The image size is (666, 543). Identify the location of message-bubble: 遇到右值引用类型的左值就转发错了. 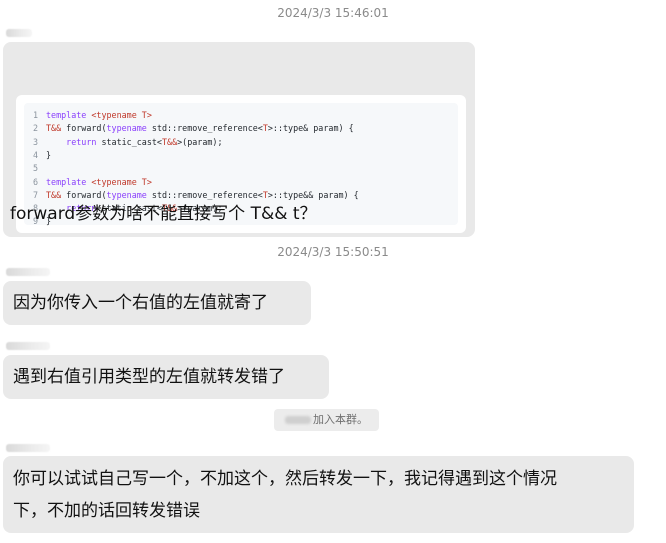
(166, 377).